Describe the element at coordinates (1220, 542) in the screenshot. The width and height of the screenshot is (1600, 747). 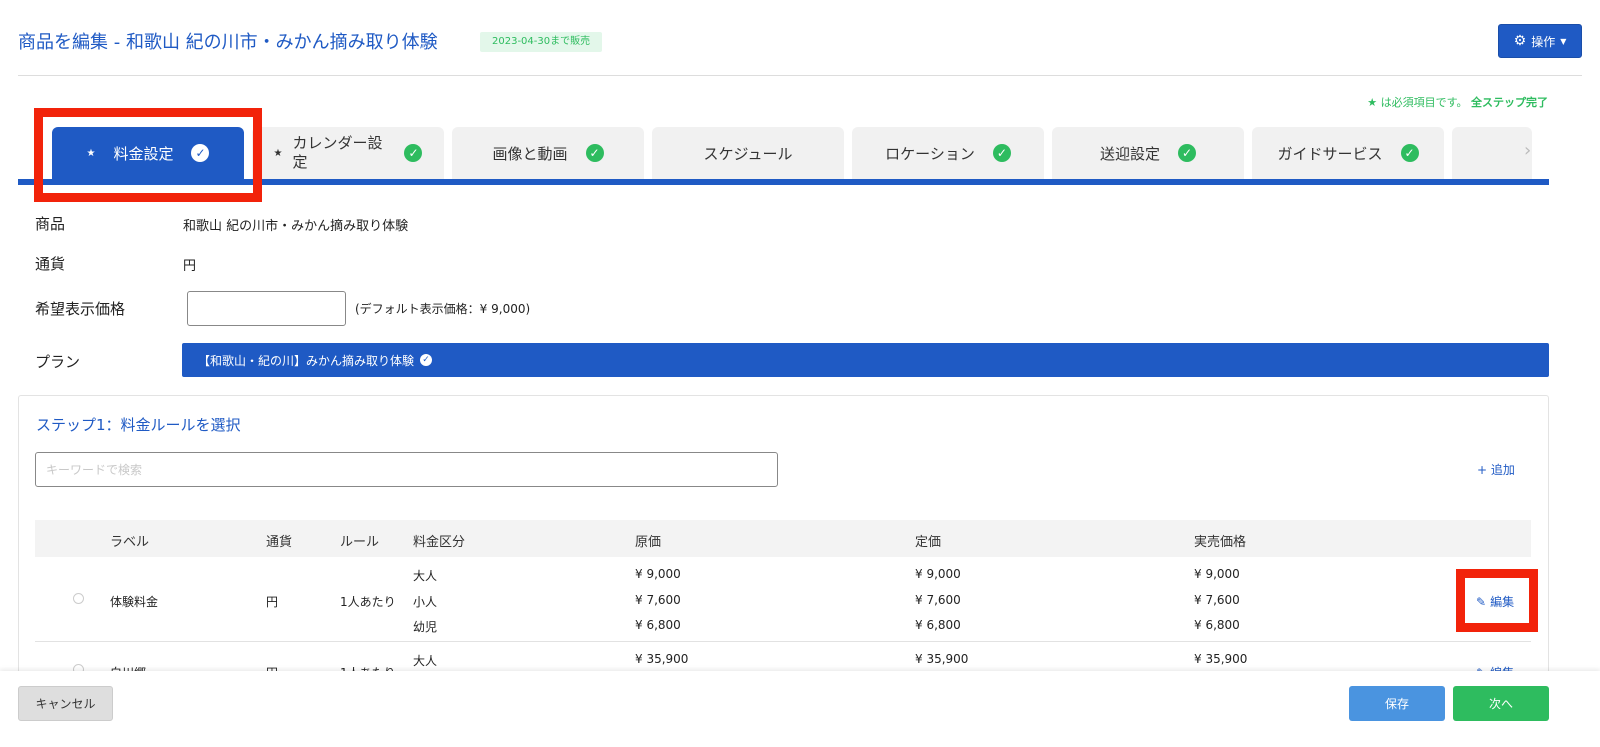
I see `column-header-sale-price: 実売価格` at that location.